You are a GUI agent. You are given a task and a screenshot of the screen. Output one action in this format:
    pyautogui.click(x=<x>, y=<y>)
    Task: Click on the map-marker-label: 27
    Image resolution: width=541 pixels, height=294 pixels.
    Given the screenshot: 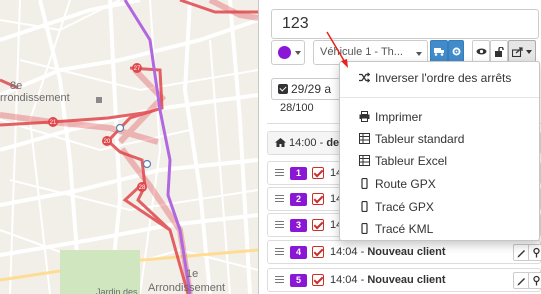 What is the action you would take?
    pyautogui.click(x=137, y=69)
    